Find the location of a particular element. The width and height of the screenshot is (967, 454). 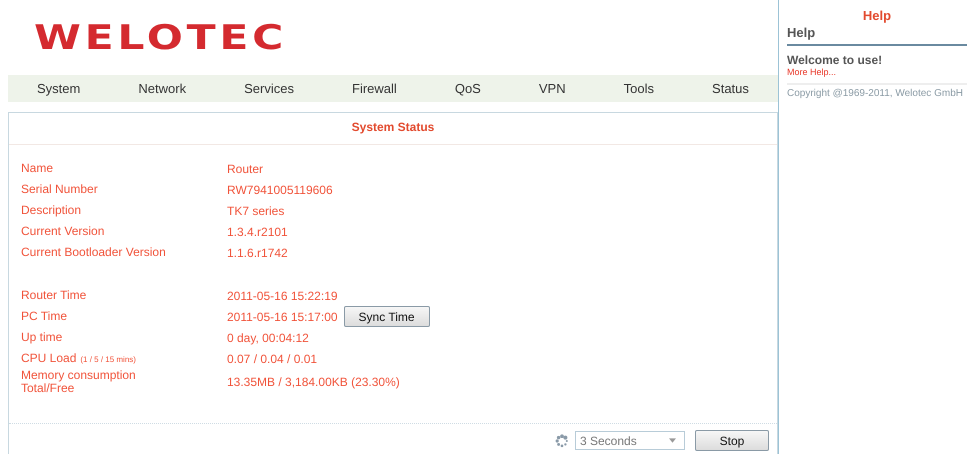

welcome-text: Welcome to use! is located at coordinates (834, 60).